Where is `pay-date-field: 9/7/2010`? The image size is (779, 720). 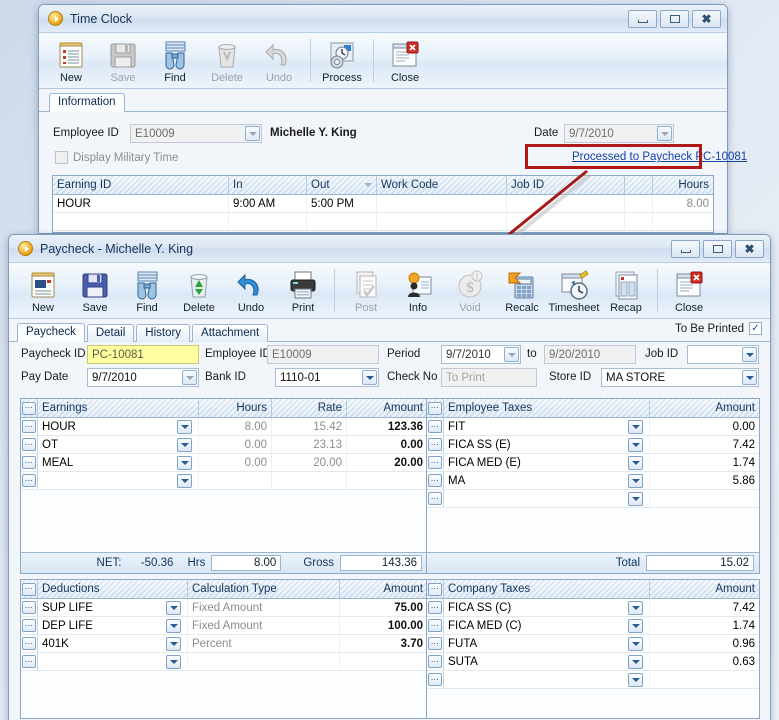
pay-date-field: 9/7/2010 is located at coordinates (143, 377).